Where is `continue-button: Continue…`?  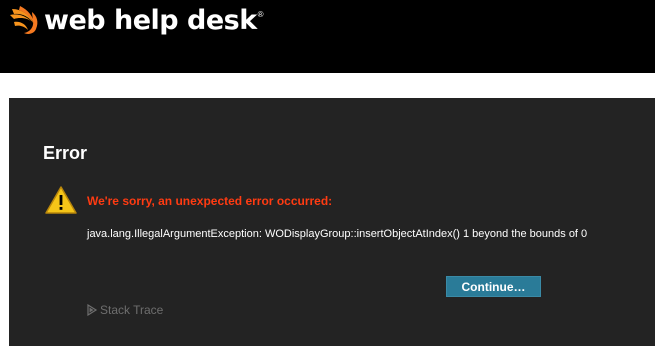
continue-button: Continue… is located at coordinates (493, 286).